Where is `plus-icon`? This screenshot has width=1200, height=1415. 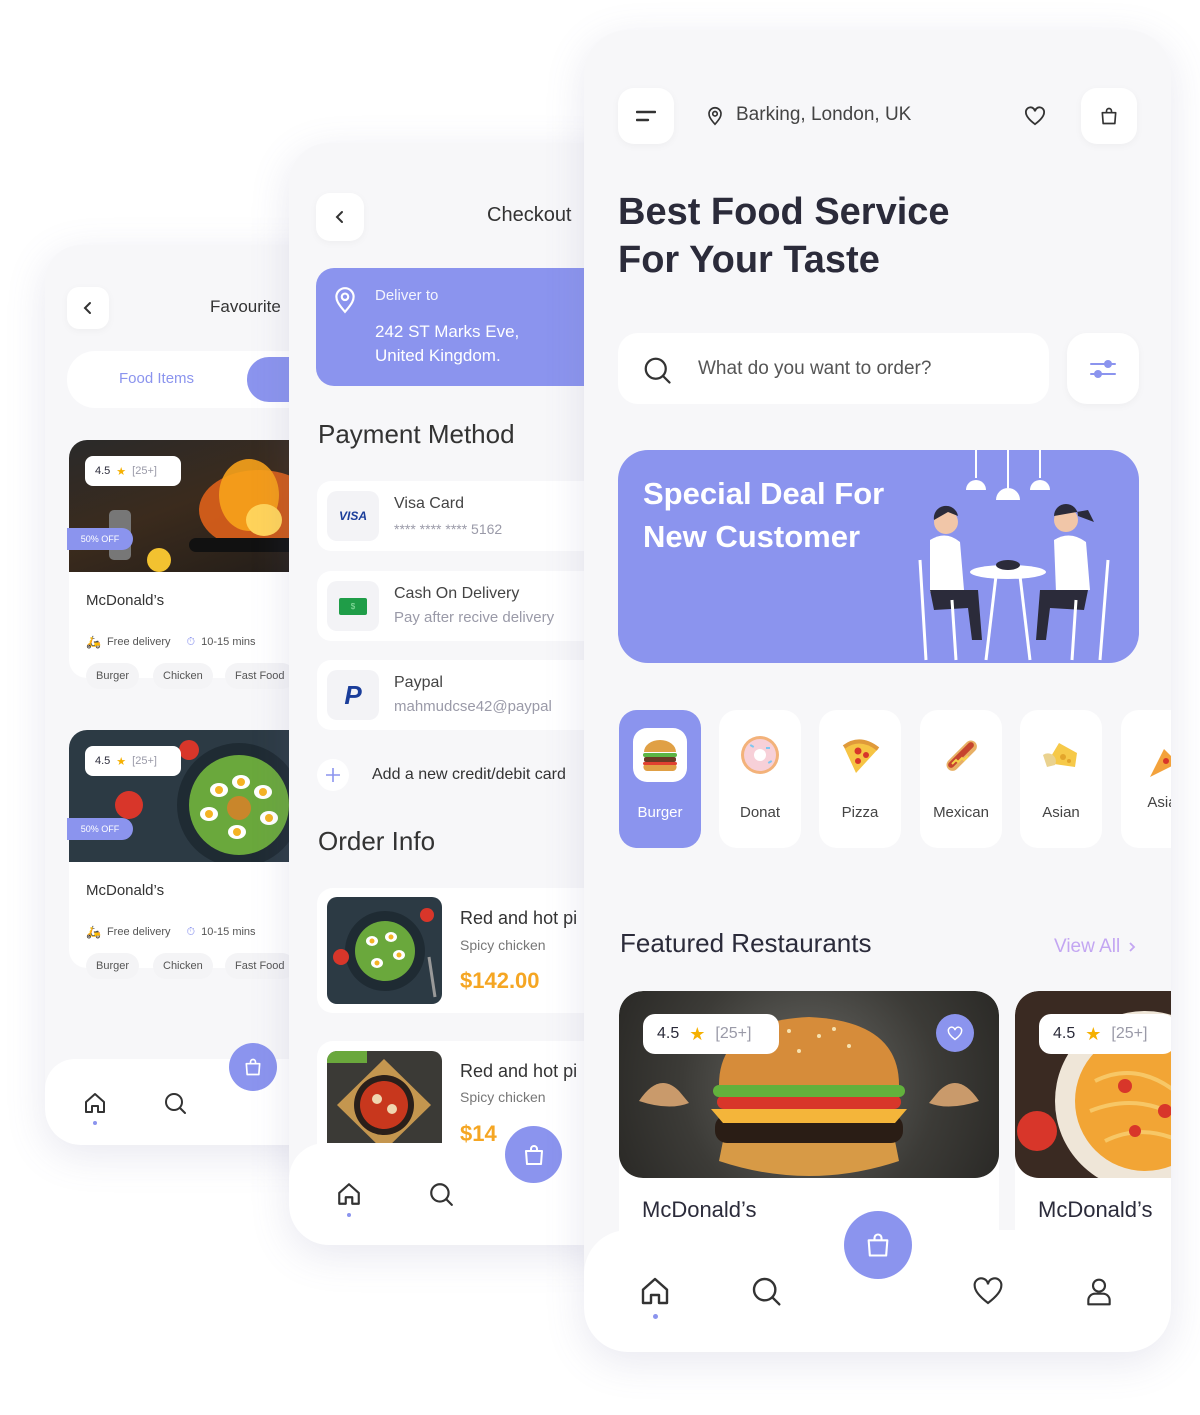
plus-icon is located at coordinates (333, 775).